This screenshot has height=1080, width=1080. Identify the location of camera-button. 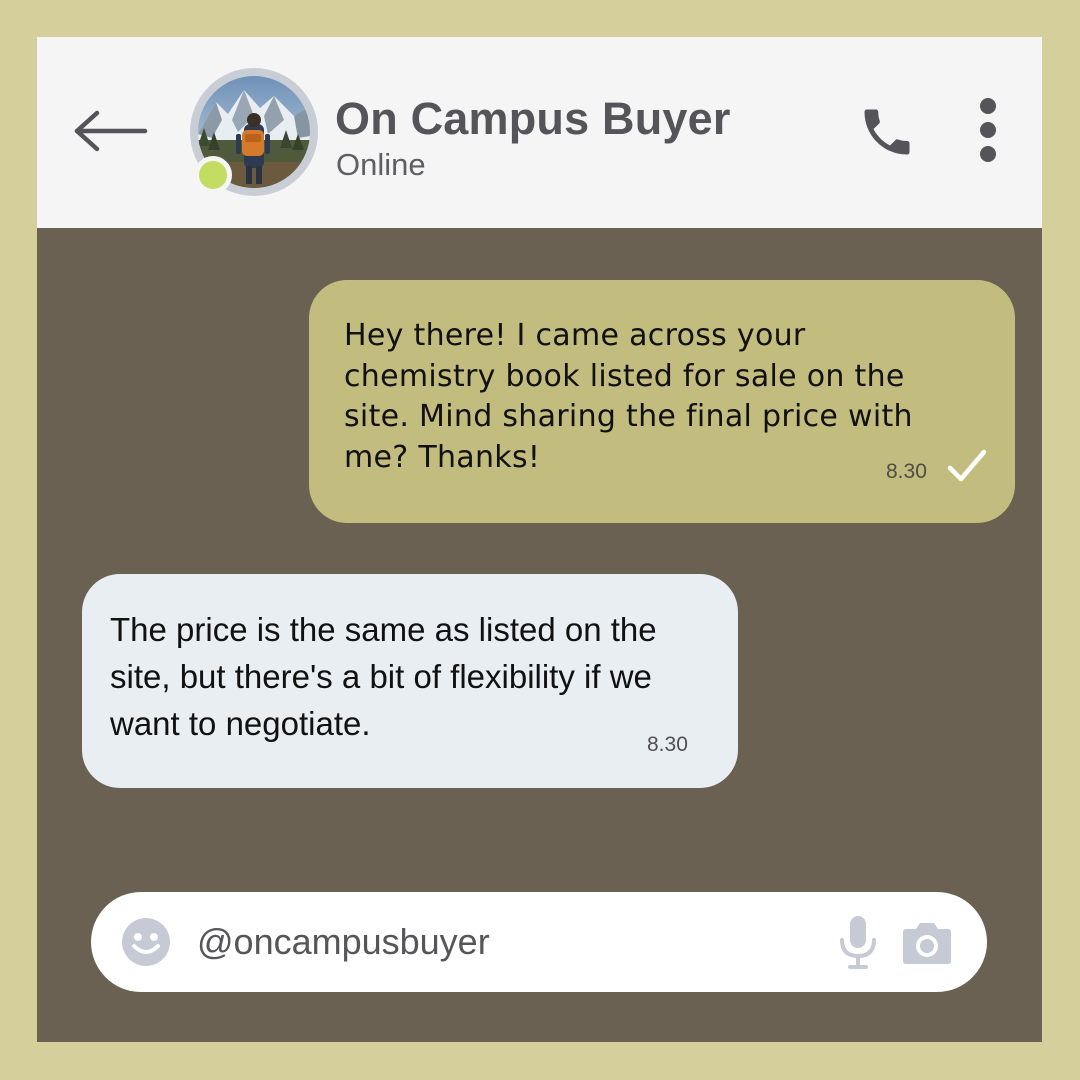
(927, 942).